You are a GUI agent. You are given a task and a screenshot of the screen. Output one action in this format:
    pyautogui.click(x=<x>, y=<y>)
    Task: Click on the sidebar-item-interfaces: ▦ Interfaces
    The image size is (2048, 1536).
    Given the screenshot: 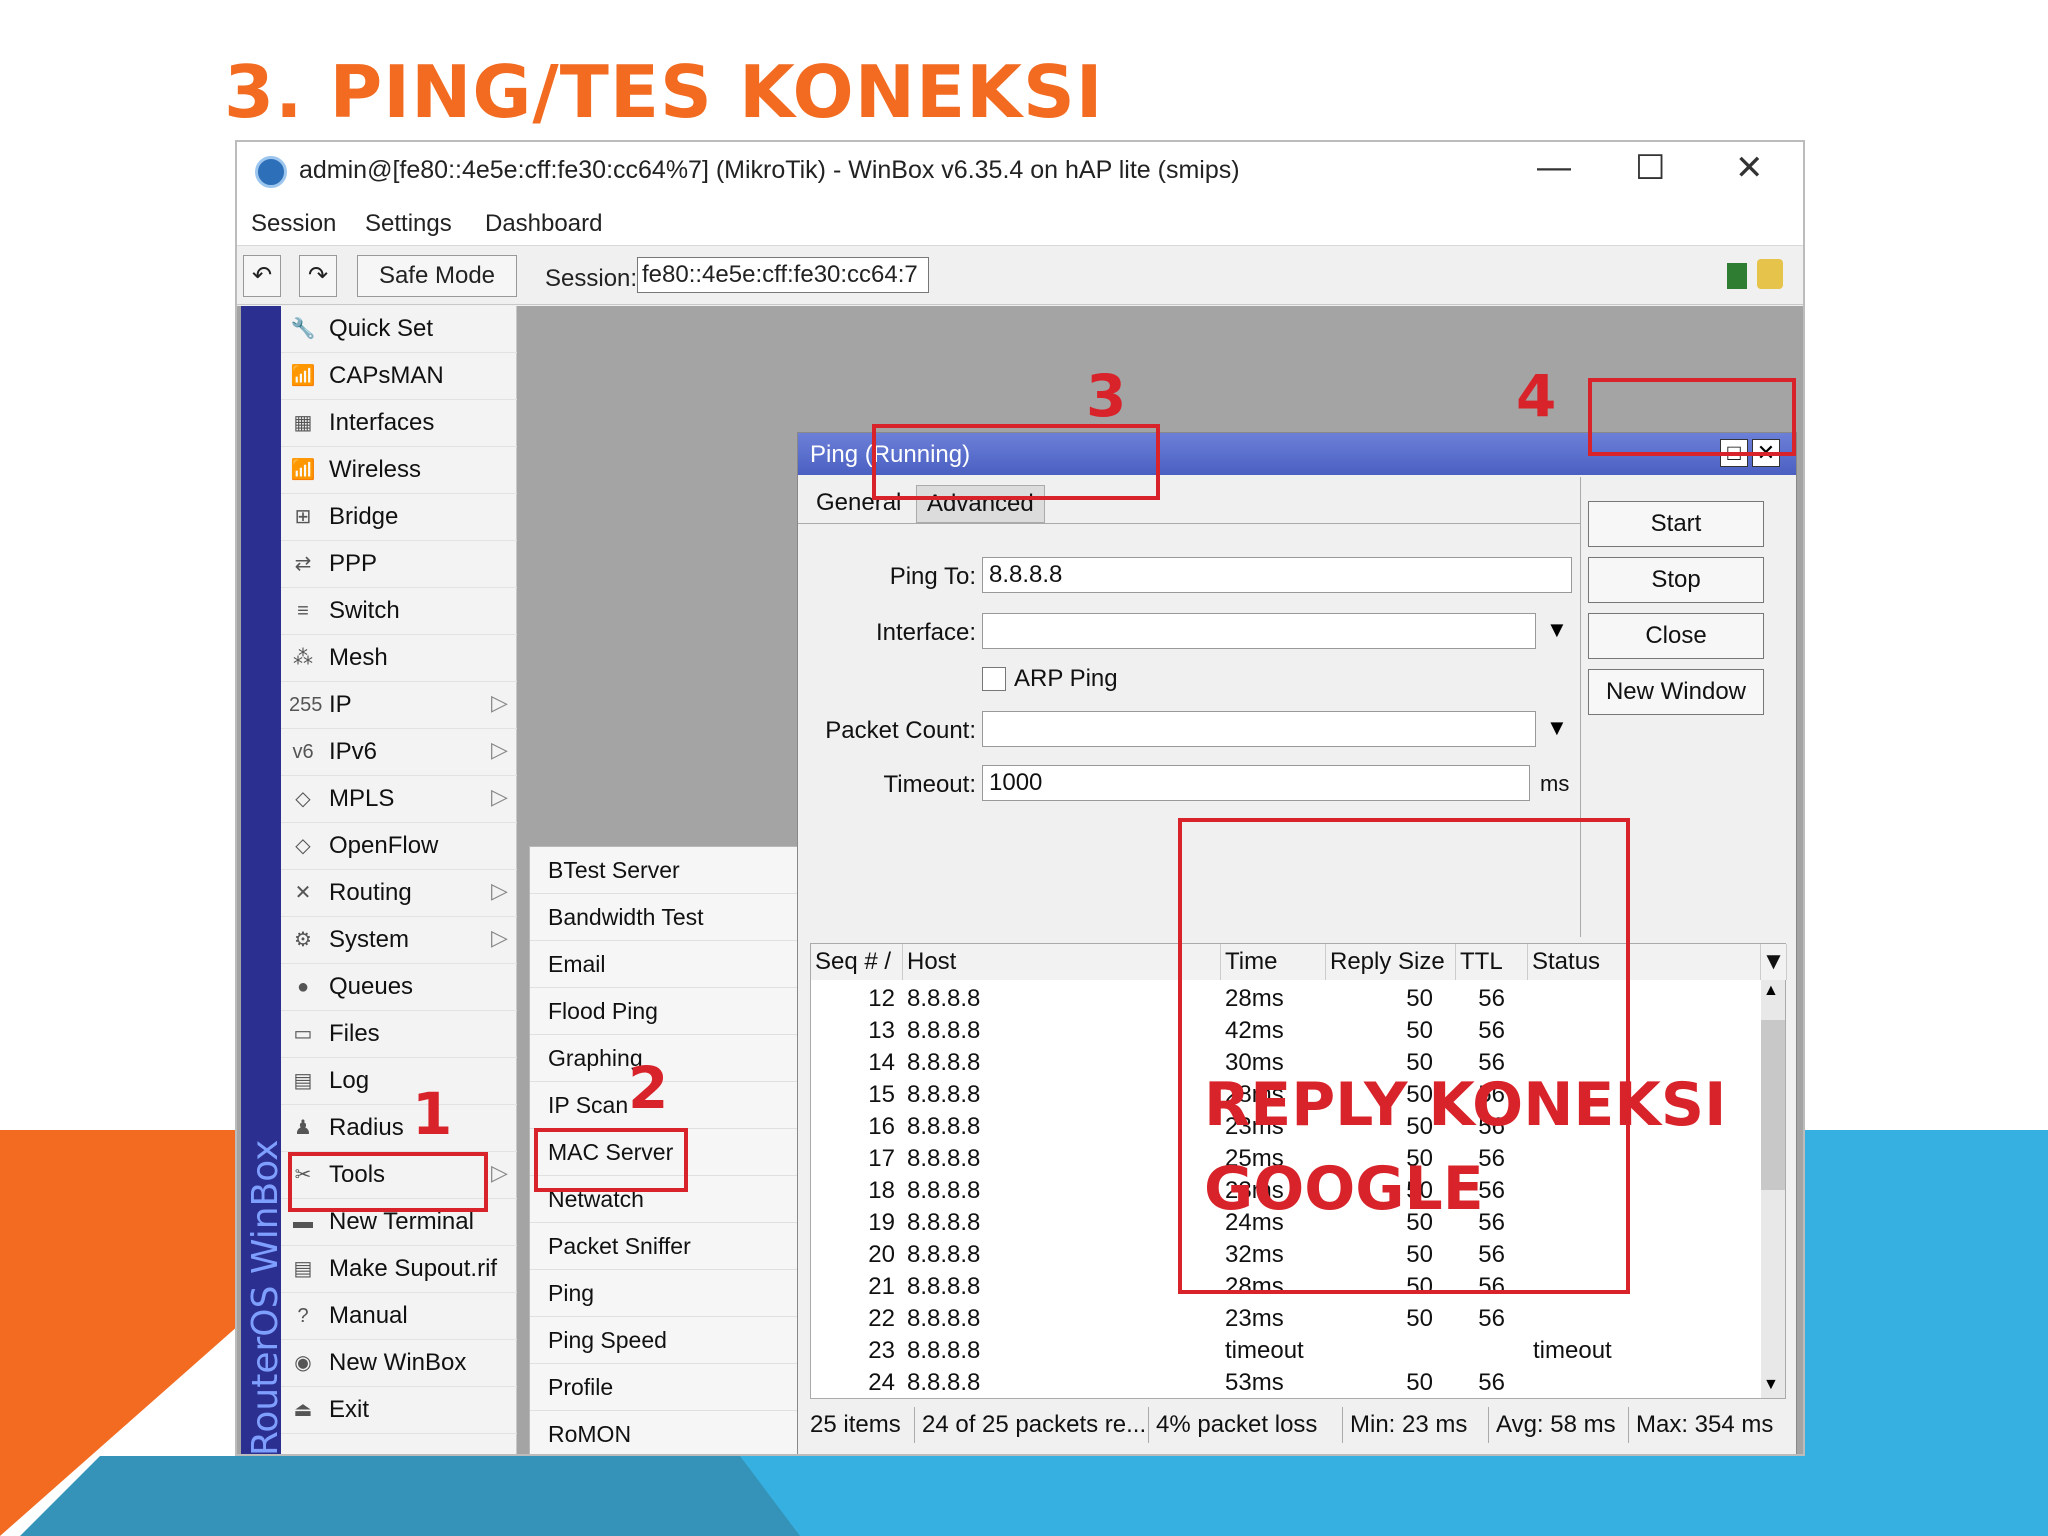 What is the action you would take?
    pyautogui.click(x=399, y=423)
    